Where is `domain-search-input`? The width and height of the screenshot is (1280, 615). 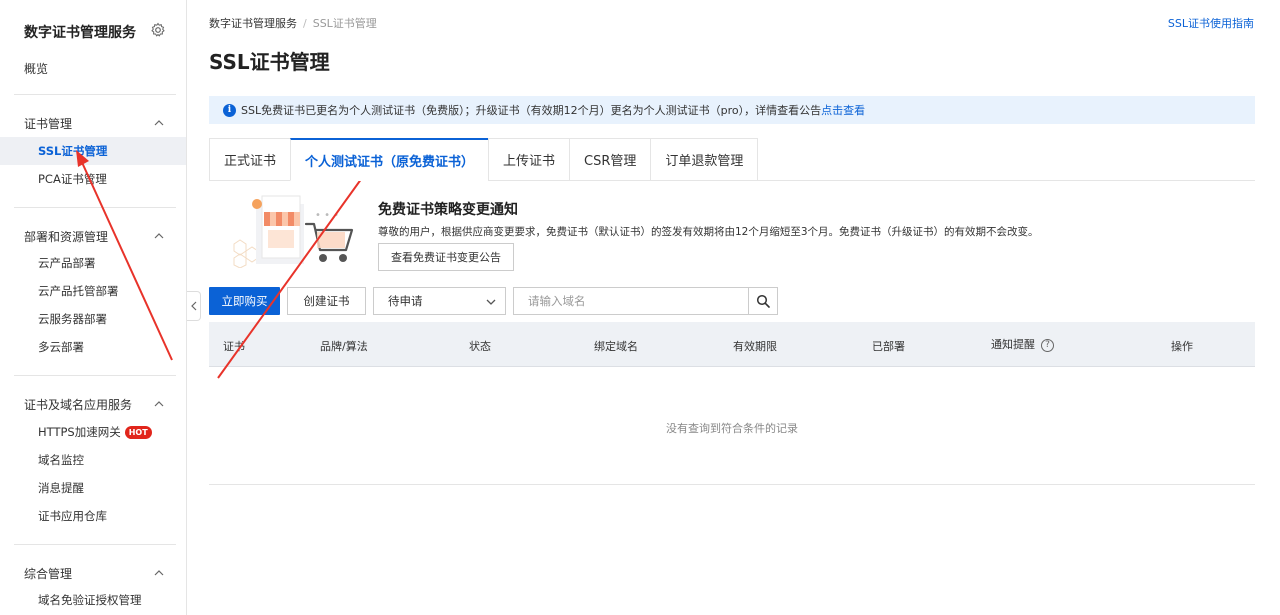 domain-search-input is located at coordinates (631, 301).